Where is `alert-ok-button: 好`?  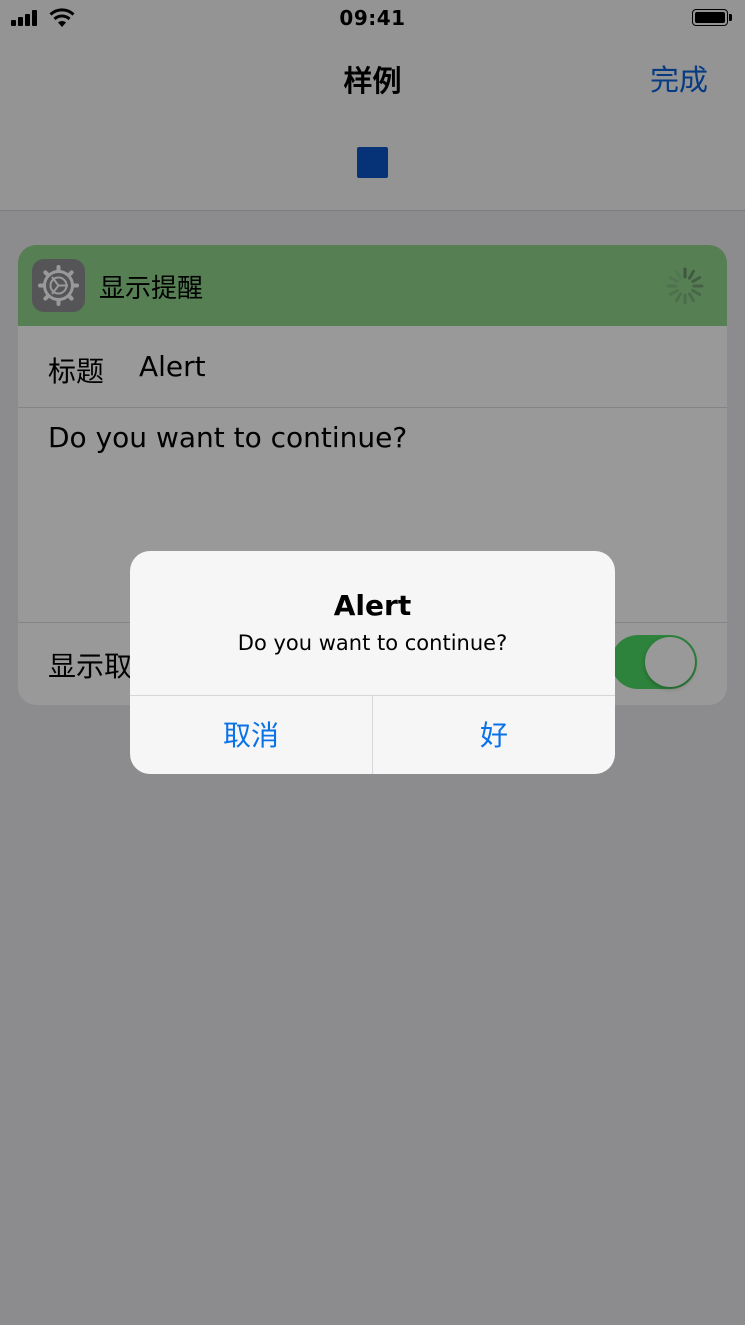 alert-ok-button: 好 is located at coordinates (494, 735).